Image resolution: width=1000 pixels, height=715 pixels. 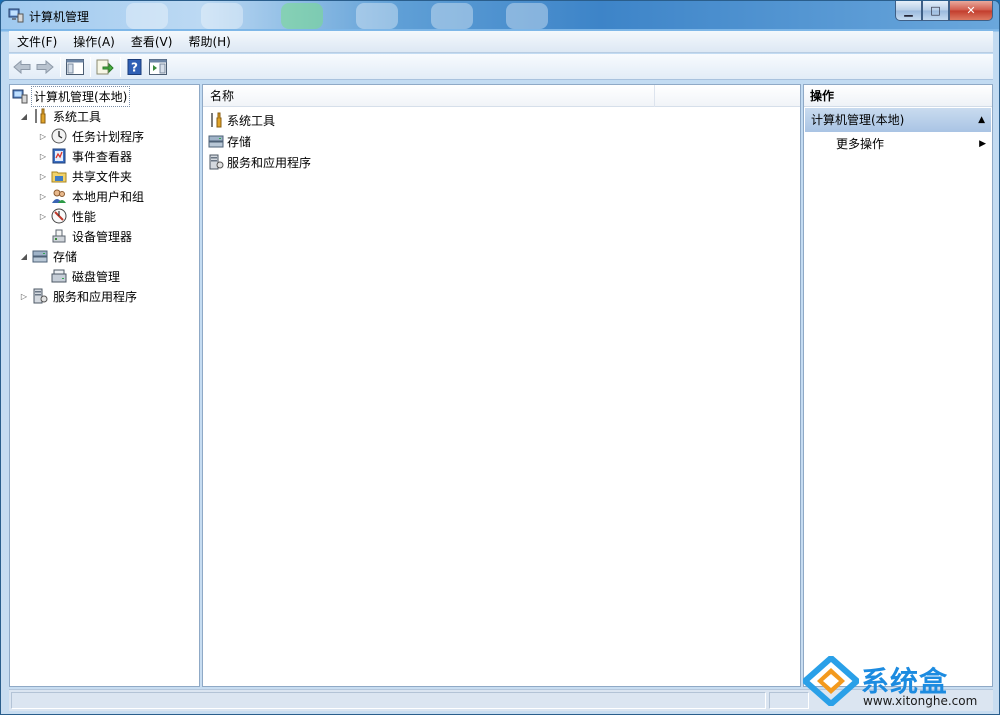 I want to click on users-icon, so click(x=59, y=196).